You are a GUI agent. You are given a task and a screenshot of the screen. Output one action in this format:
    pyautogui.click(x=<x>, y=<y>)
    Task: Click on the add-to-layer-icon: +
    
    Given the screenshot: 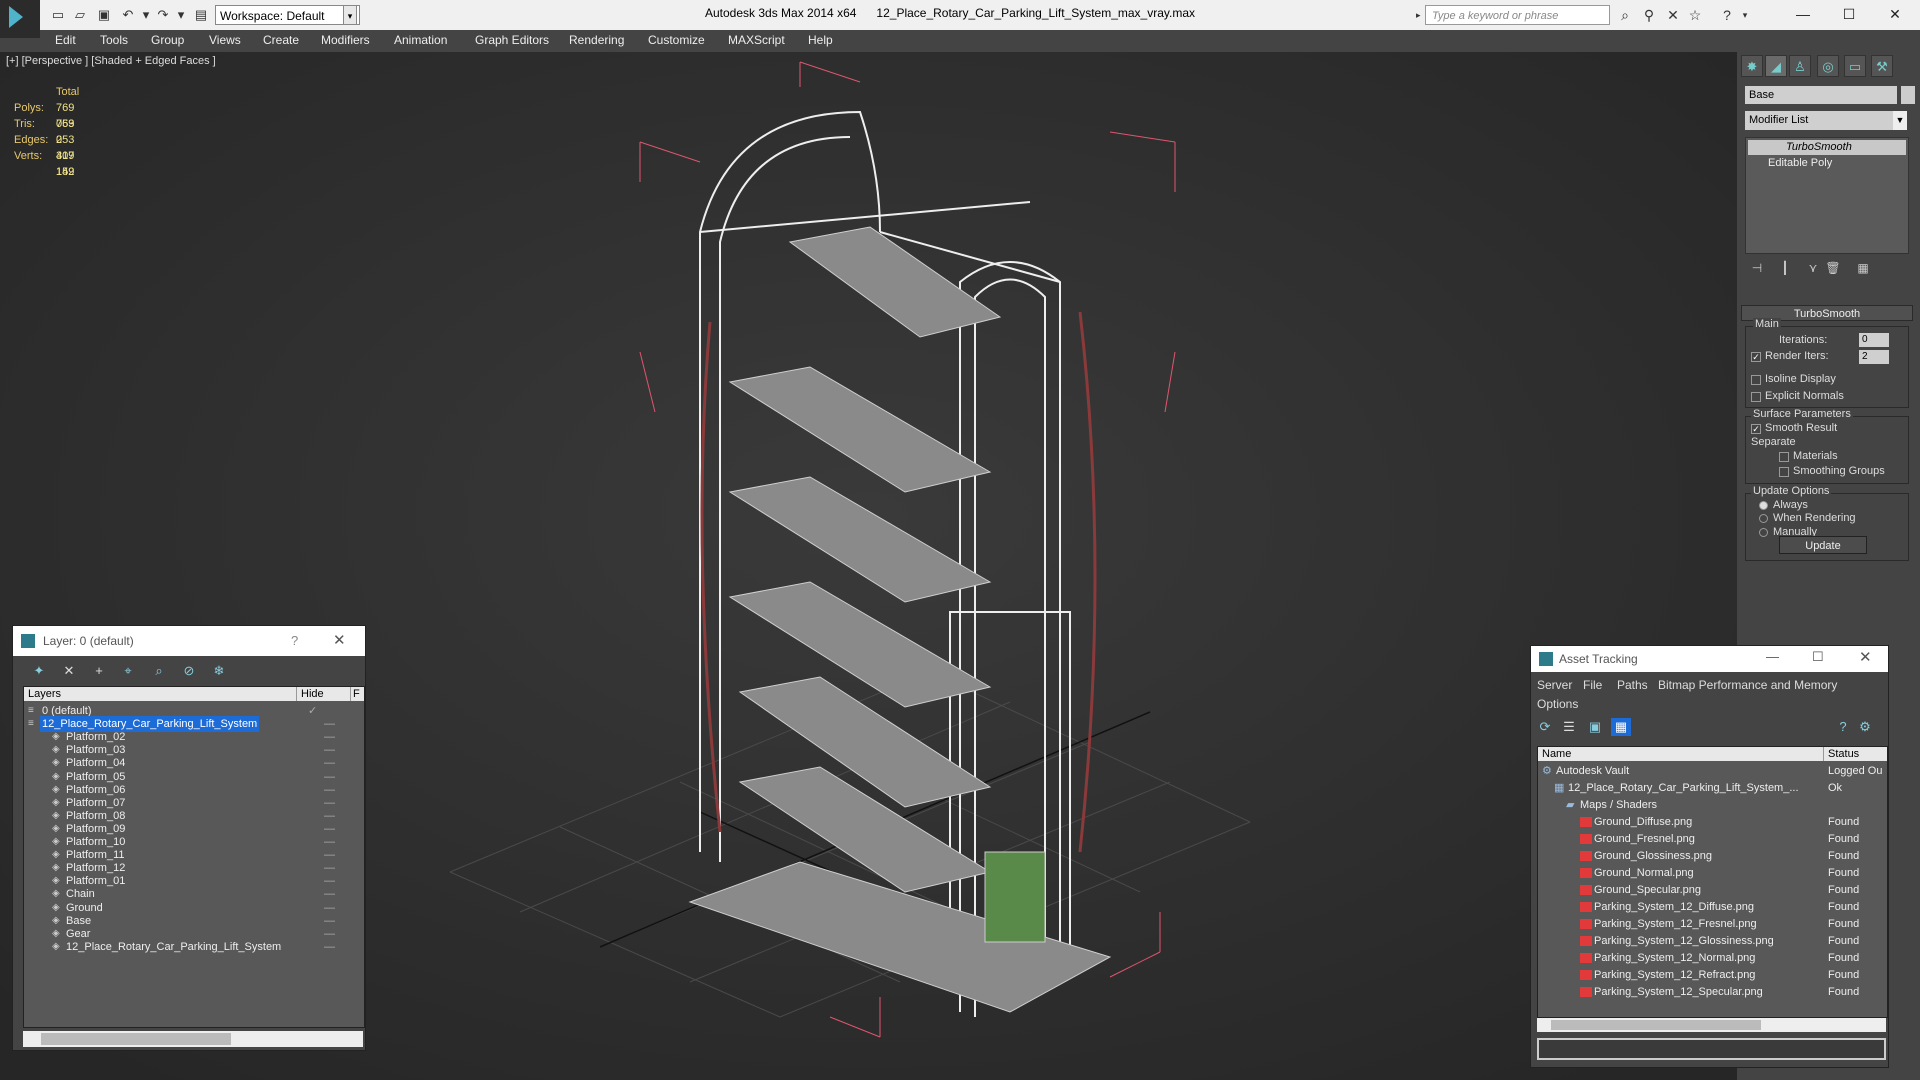 What is the action you would take?
    pyautogui.click(x=99, y=671)
    